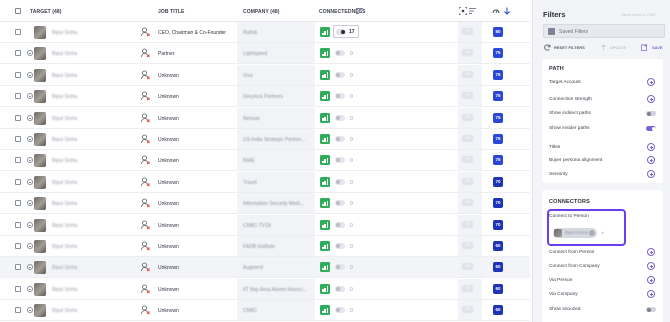  What do you see at coordinates (257, 226) in the screenshot?
I see `company-name: CNBC-TV18` at bounding box center [257, 226].